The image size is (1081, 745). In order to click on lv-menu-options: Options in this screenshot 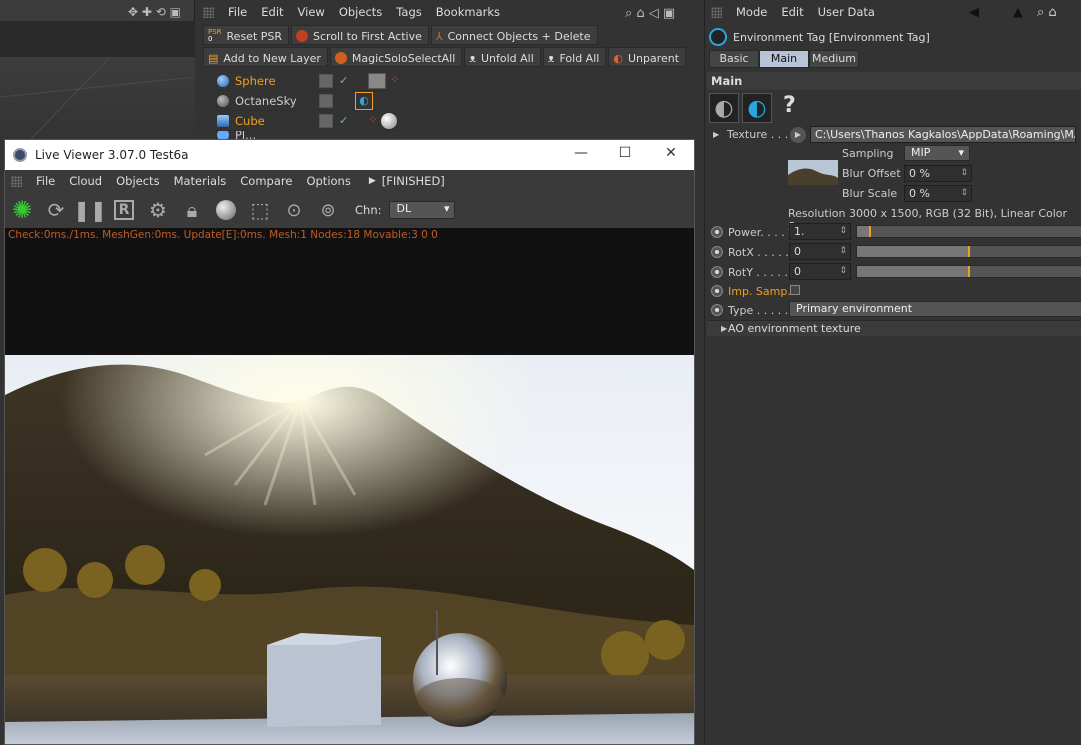, I will do `click(328, 181)`.